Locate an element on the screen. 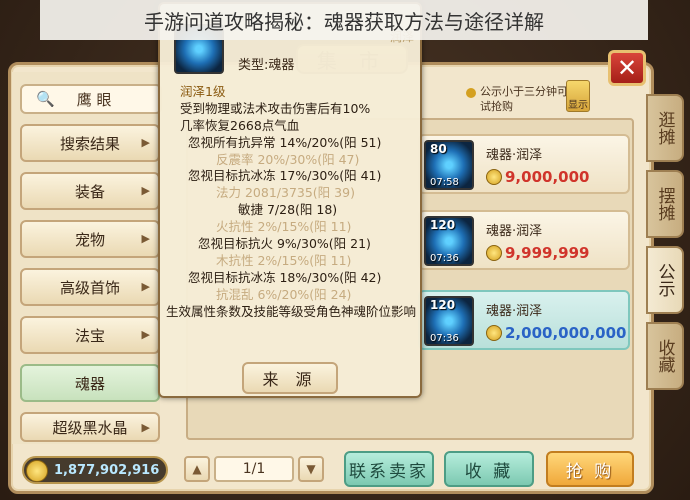 The width and height of the screenshot is (690, 500). page-indicator: 1/1 is located at coordinates (254, 469).